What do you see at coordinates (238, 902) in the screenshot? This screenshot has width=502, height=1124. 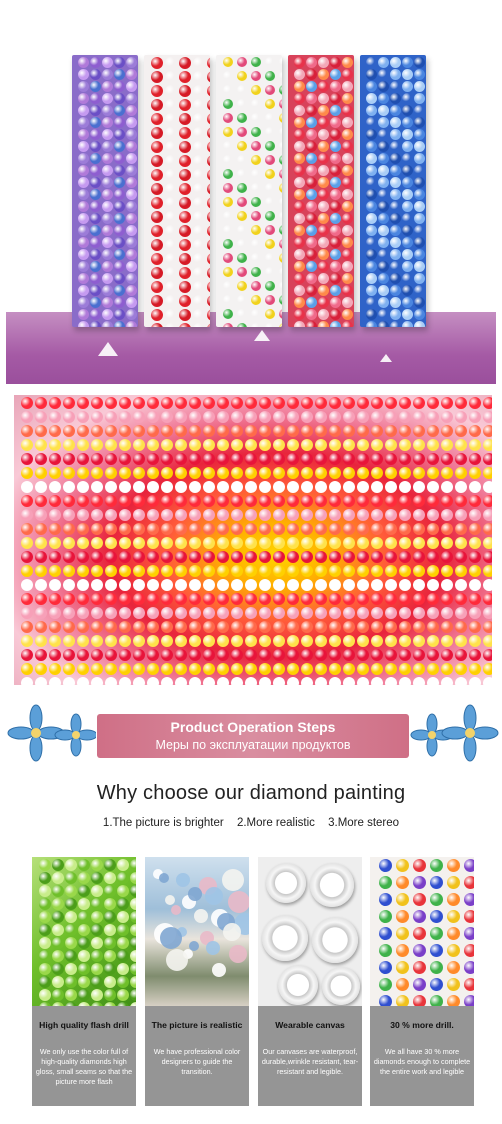 I see `flower-bloom` at bounding box center [238, 902].